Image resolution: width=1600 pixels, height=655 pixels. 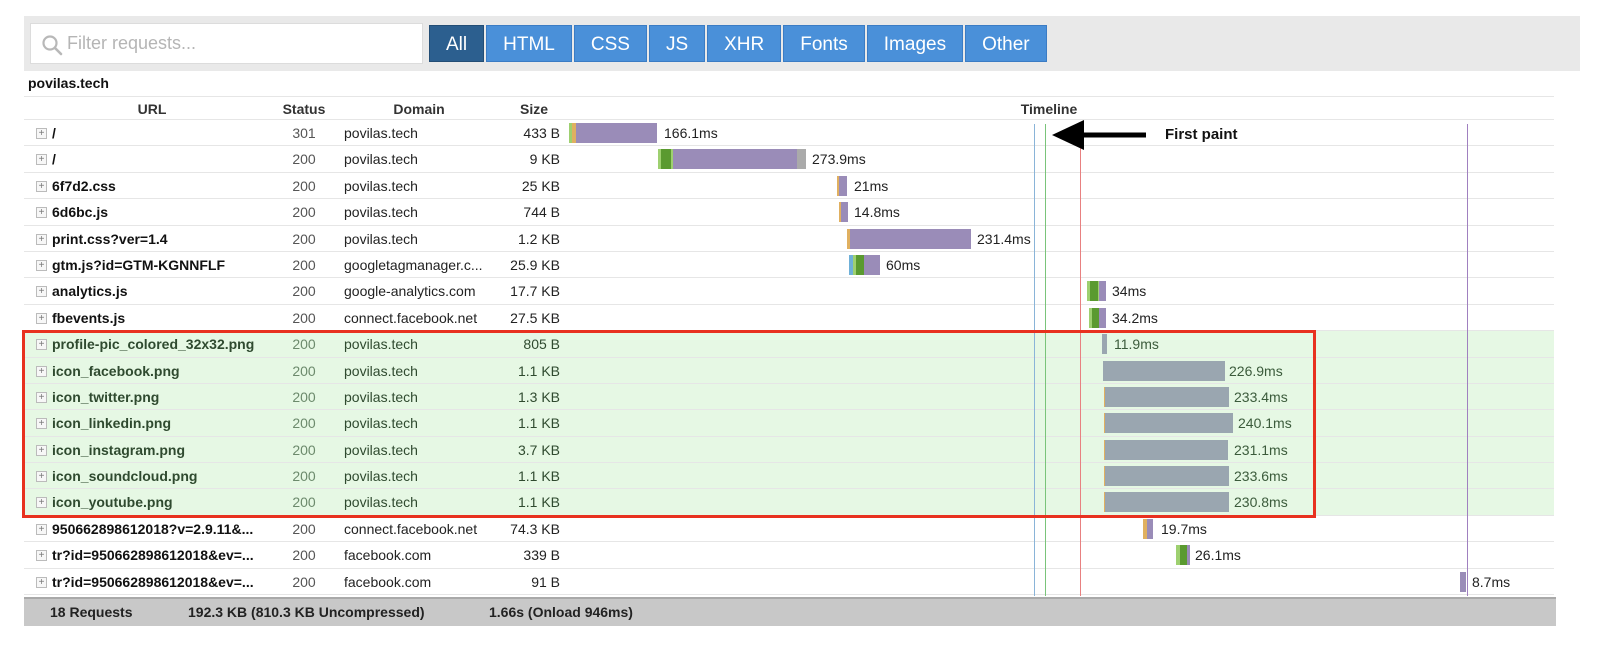 What do you see at coordinates (540, 185) in the screenshot?
I see `request-size: 25 KB` at bounding box center [540, 185].